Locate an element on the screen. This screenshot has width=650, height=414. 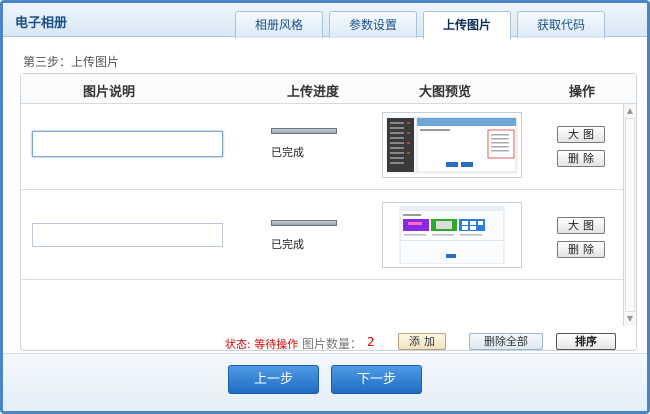
image-count-value: 2 is located at coordinates (371, 342).